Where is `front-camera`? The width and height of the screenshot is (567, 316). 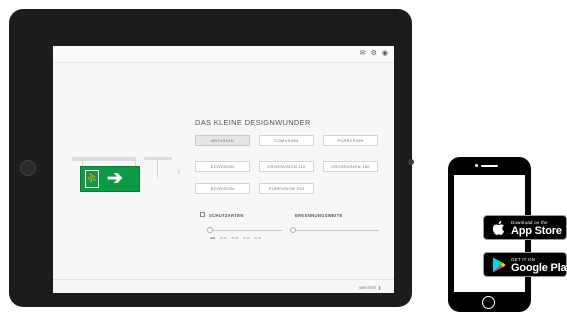 front-camera is located at coordinates (476, 165).